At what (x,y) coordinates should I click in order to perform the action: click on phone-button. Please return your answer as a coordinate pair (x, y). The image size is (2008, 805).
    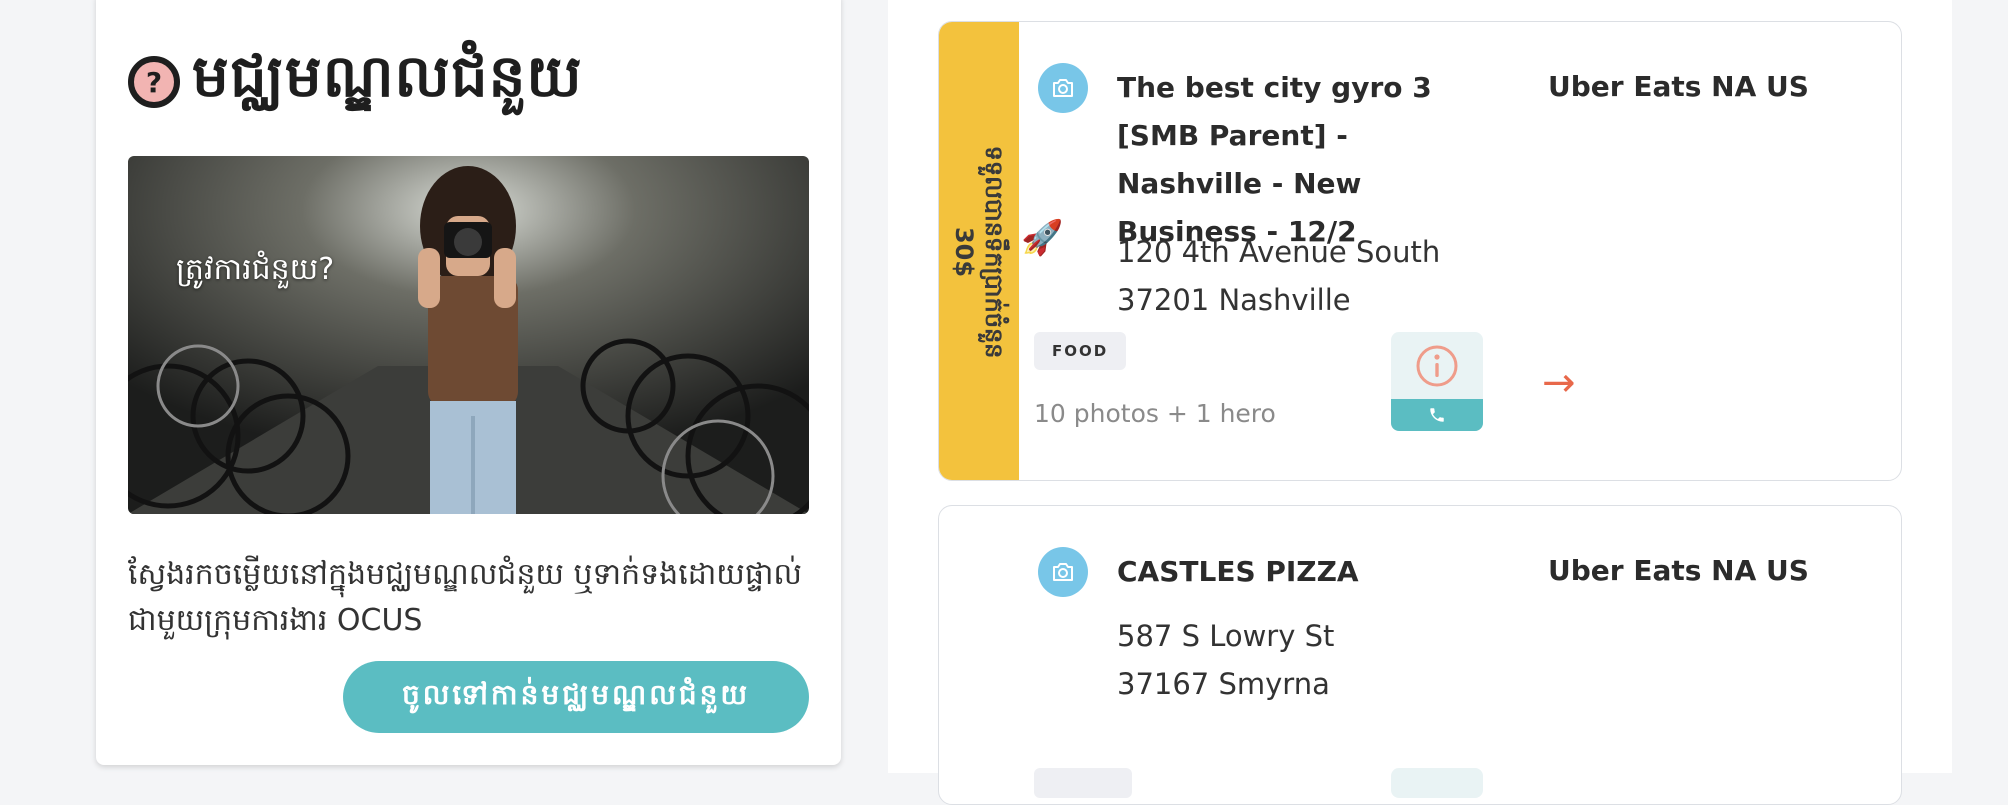
    Looking at the image, I should click on (1437, 415).